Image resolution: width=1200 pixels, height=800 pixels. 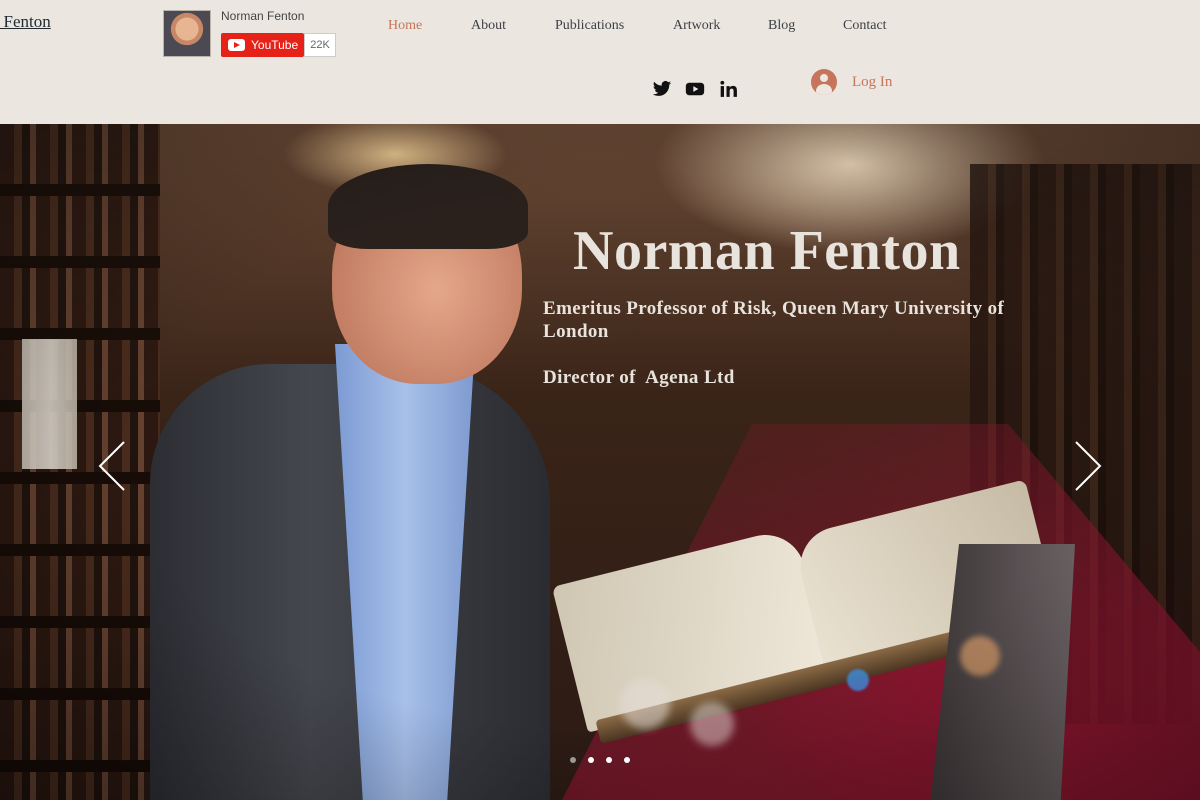 What do you see at coordinates (236, 45) in the screenshot?
I see `youtube-play-icon` at bounding box center [236, 45].